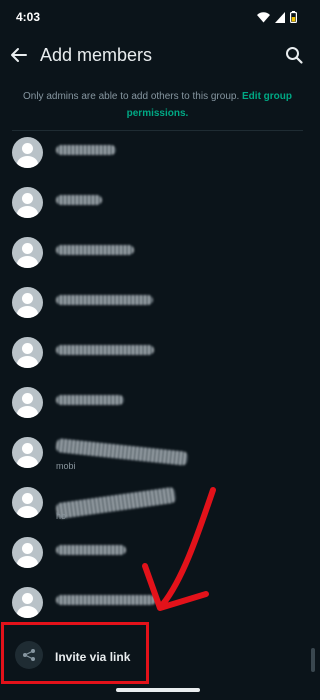  What do you see at coordinates (263, 16) in the screenshot?
I see `wifi-icon` at bounding box center [263, 16].